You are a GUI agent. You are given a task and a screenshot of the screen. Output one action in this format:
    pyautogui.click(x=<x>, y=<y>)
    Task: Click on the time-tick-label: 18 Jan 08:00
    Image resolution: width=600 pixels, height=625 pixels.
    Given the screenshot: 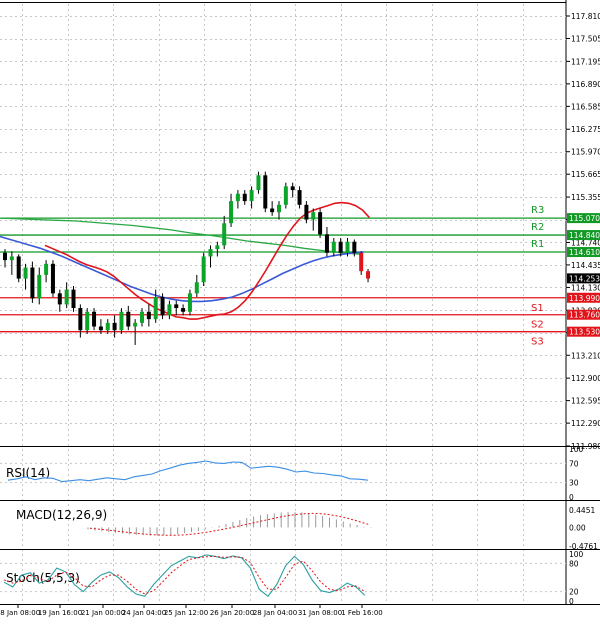 What is the action you would take?
    pyautogui.click(x=20, y=613)
    